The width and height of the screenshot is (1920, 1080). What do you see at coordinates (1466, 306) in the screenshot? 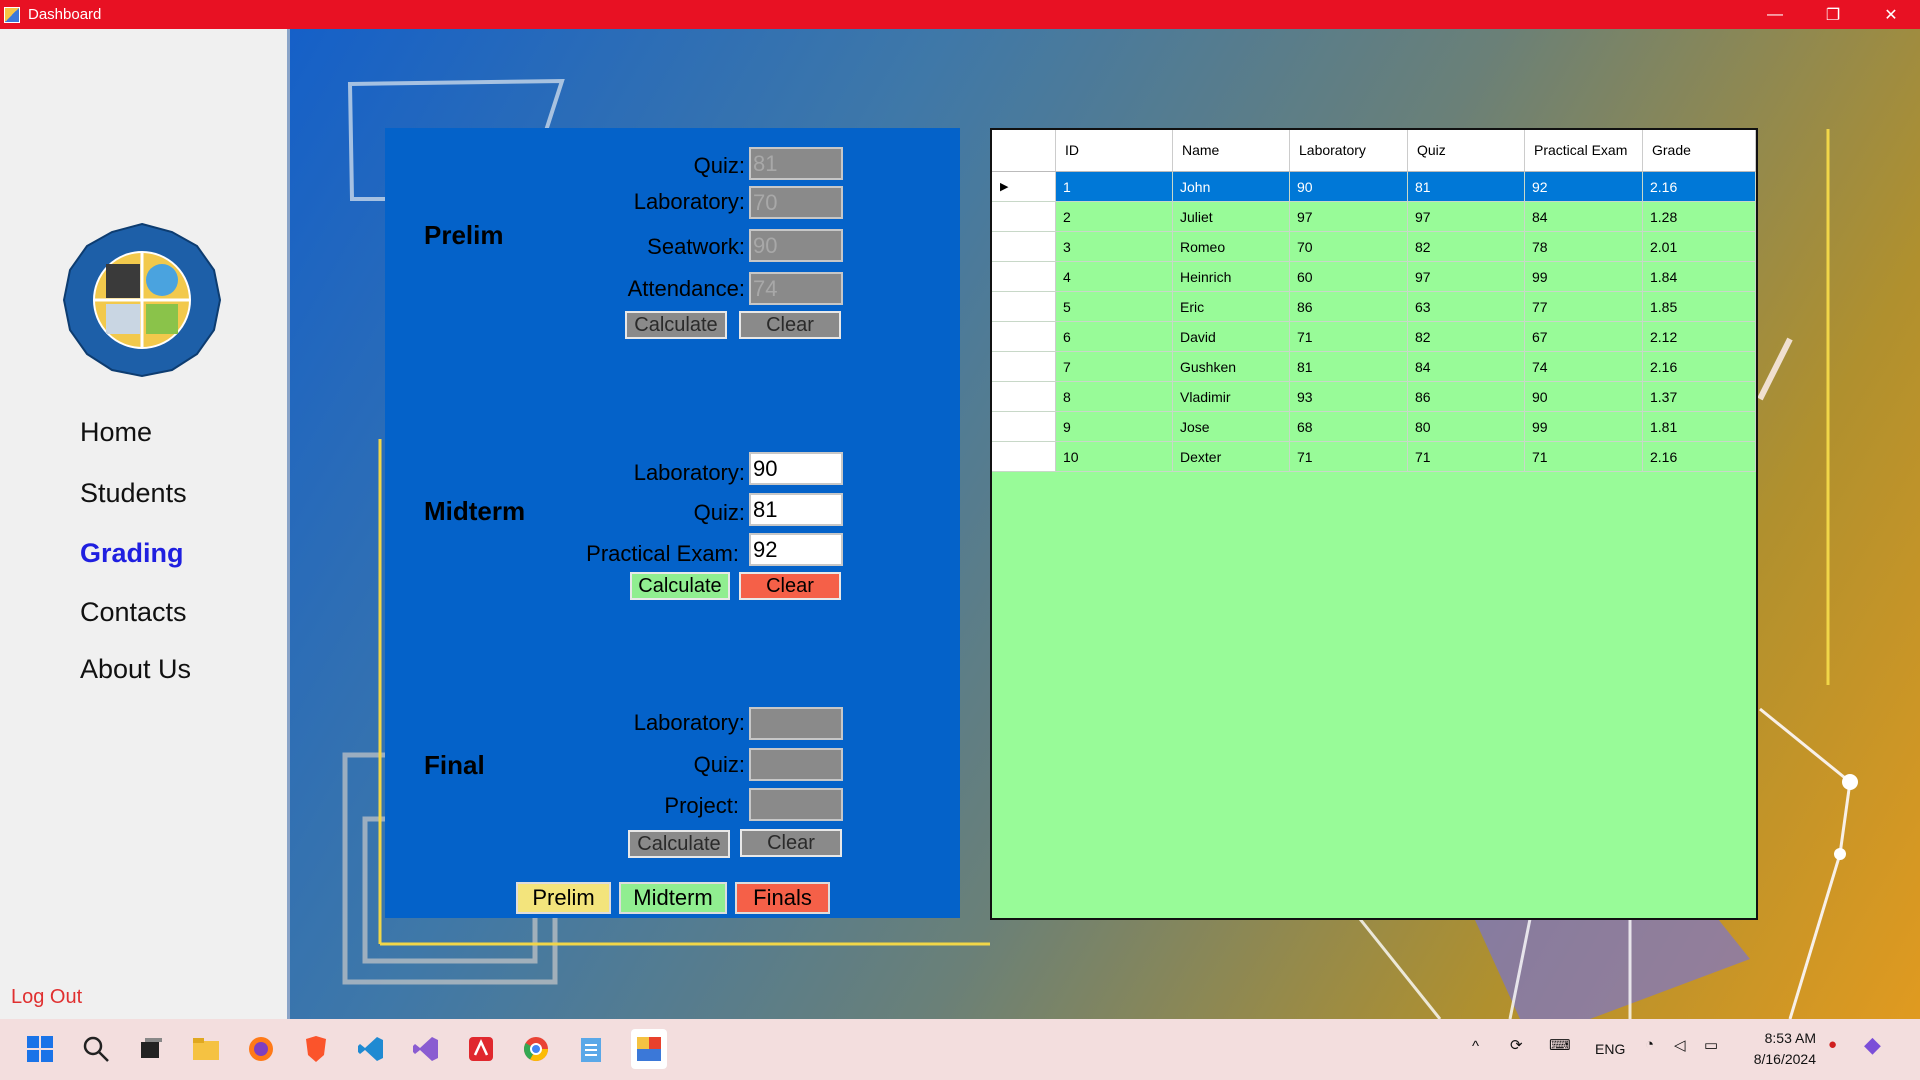
I see `table-cell: 63` at bounding box center [1466, 306].